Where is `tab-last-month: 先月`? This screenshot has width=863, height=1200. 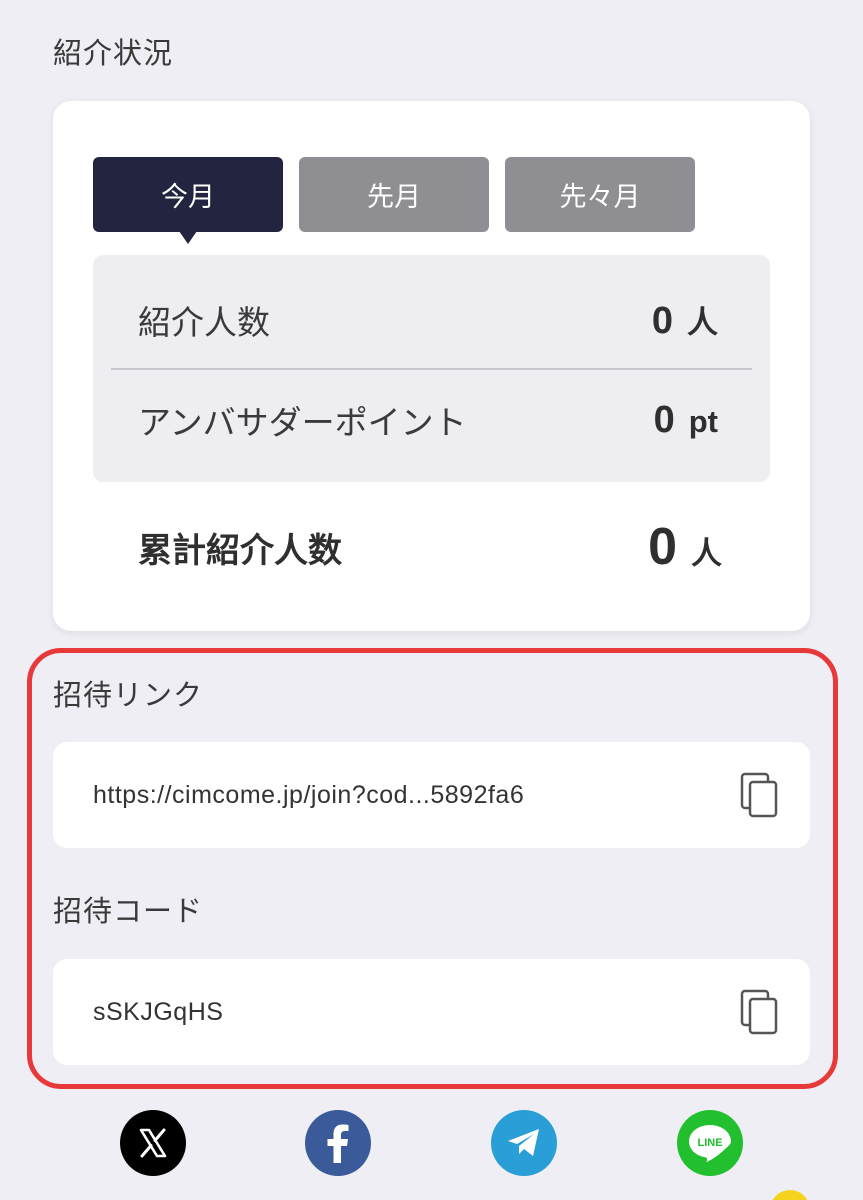 tab-last-month: 先月 is located at coordinates (394, 194).